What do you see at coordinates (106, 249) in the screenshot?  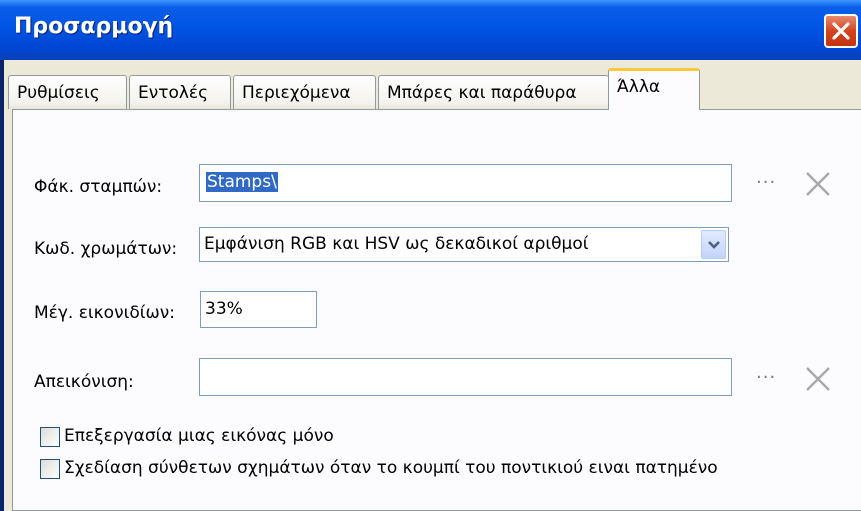 I see `color-code-label: Κωδ. χρωμάτων:` at bounding box center [106, 249].